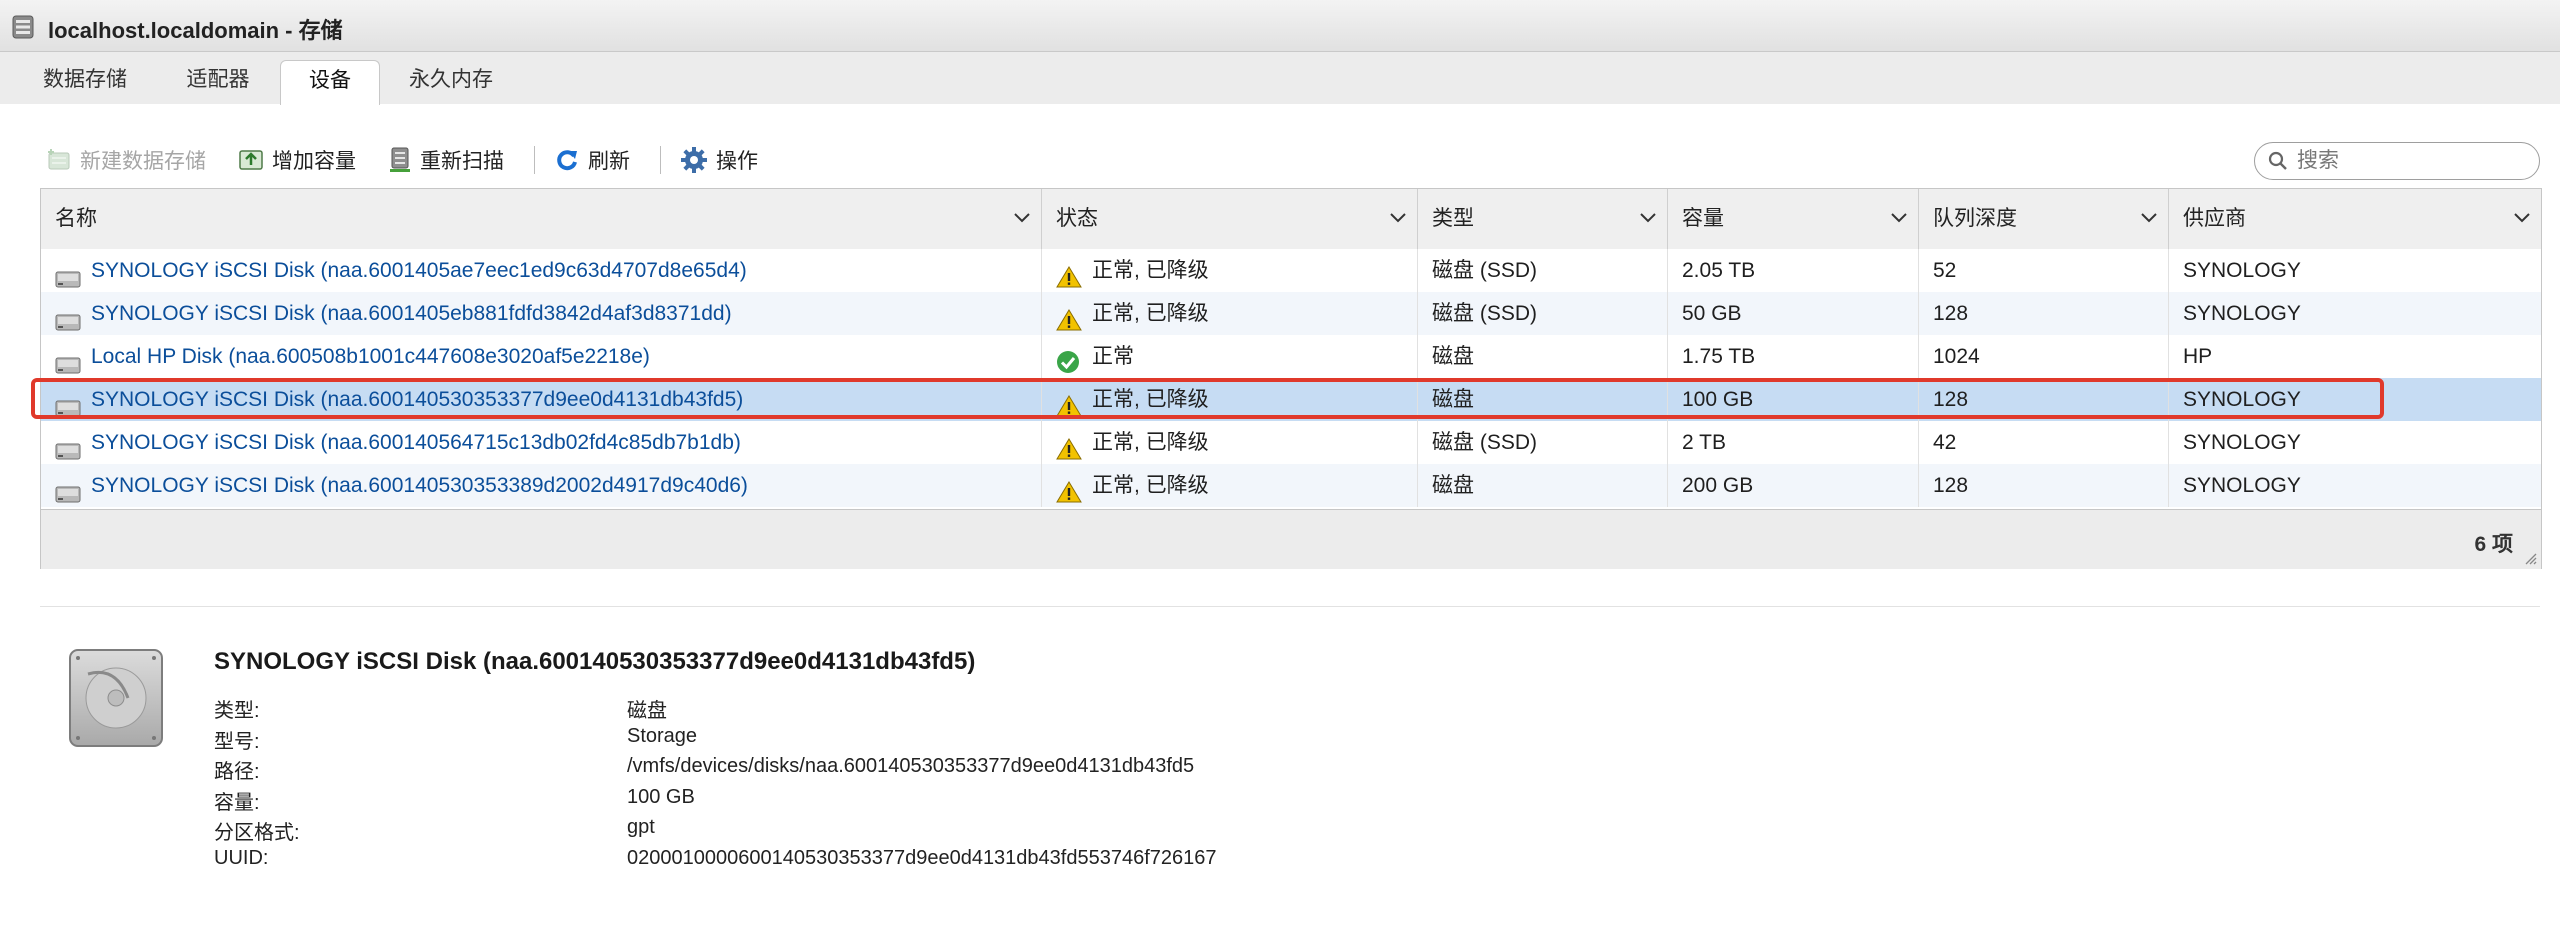 This screenshot has width=2560, height=936. What do you see at coordinates (1793, 399) in the screenshot?
I see `cell-capacity: 100 GB` at bounding box center [1793, 399].